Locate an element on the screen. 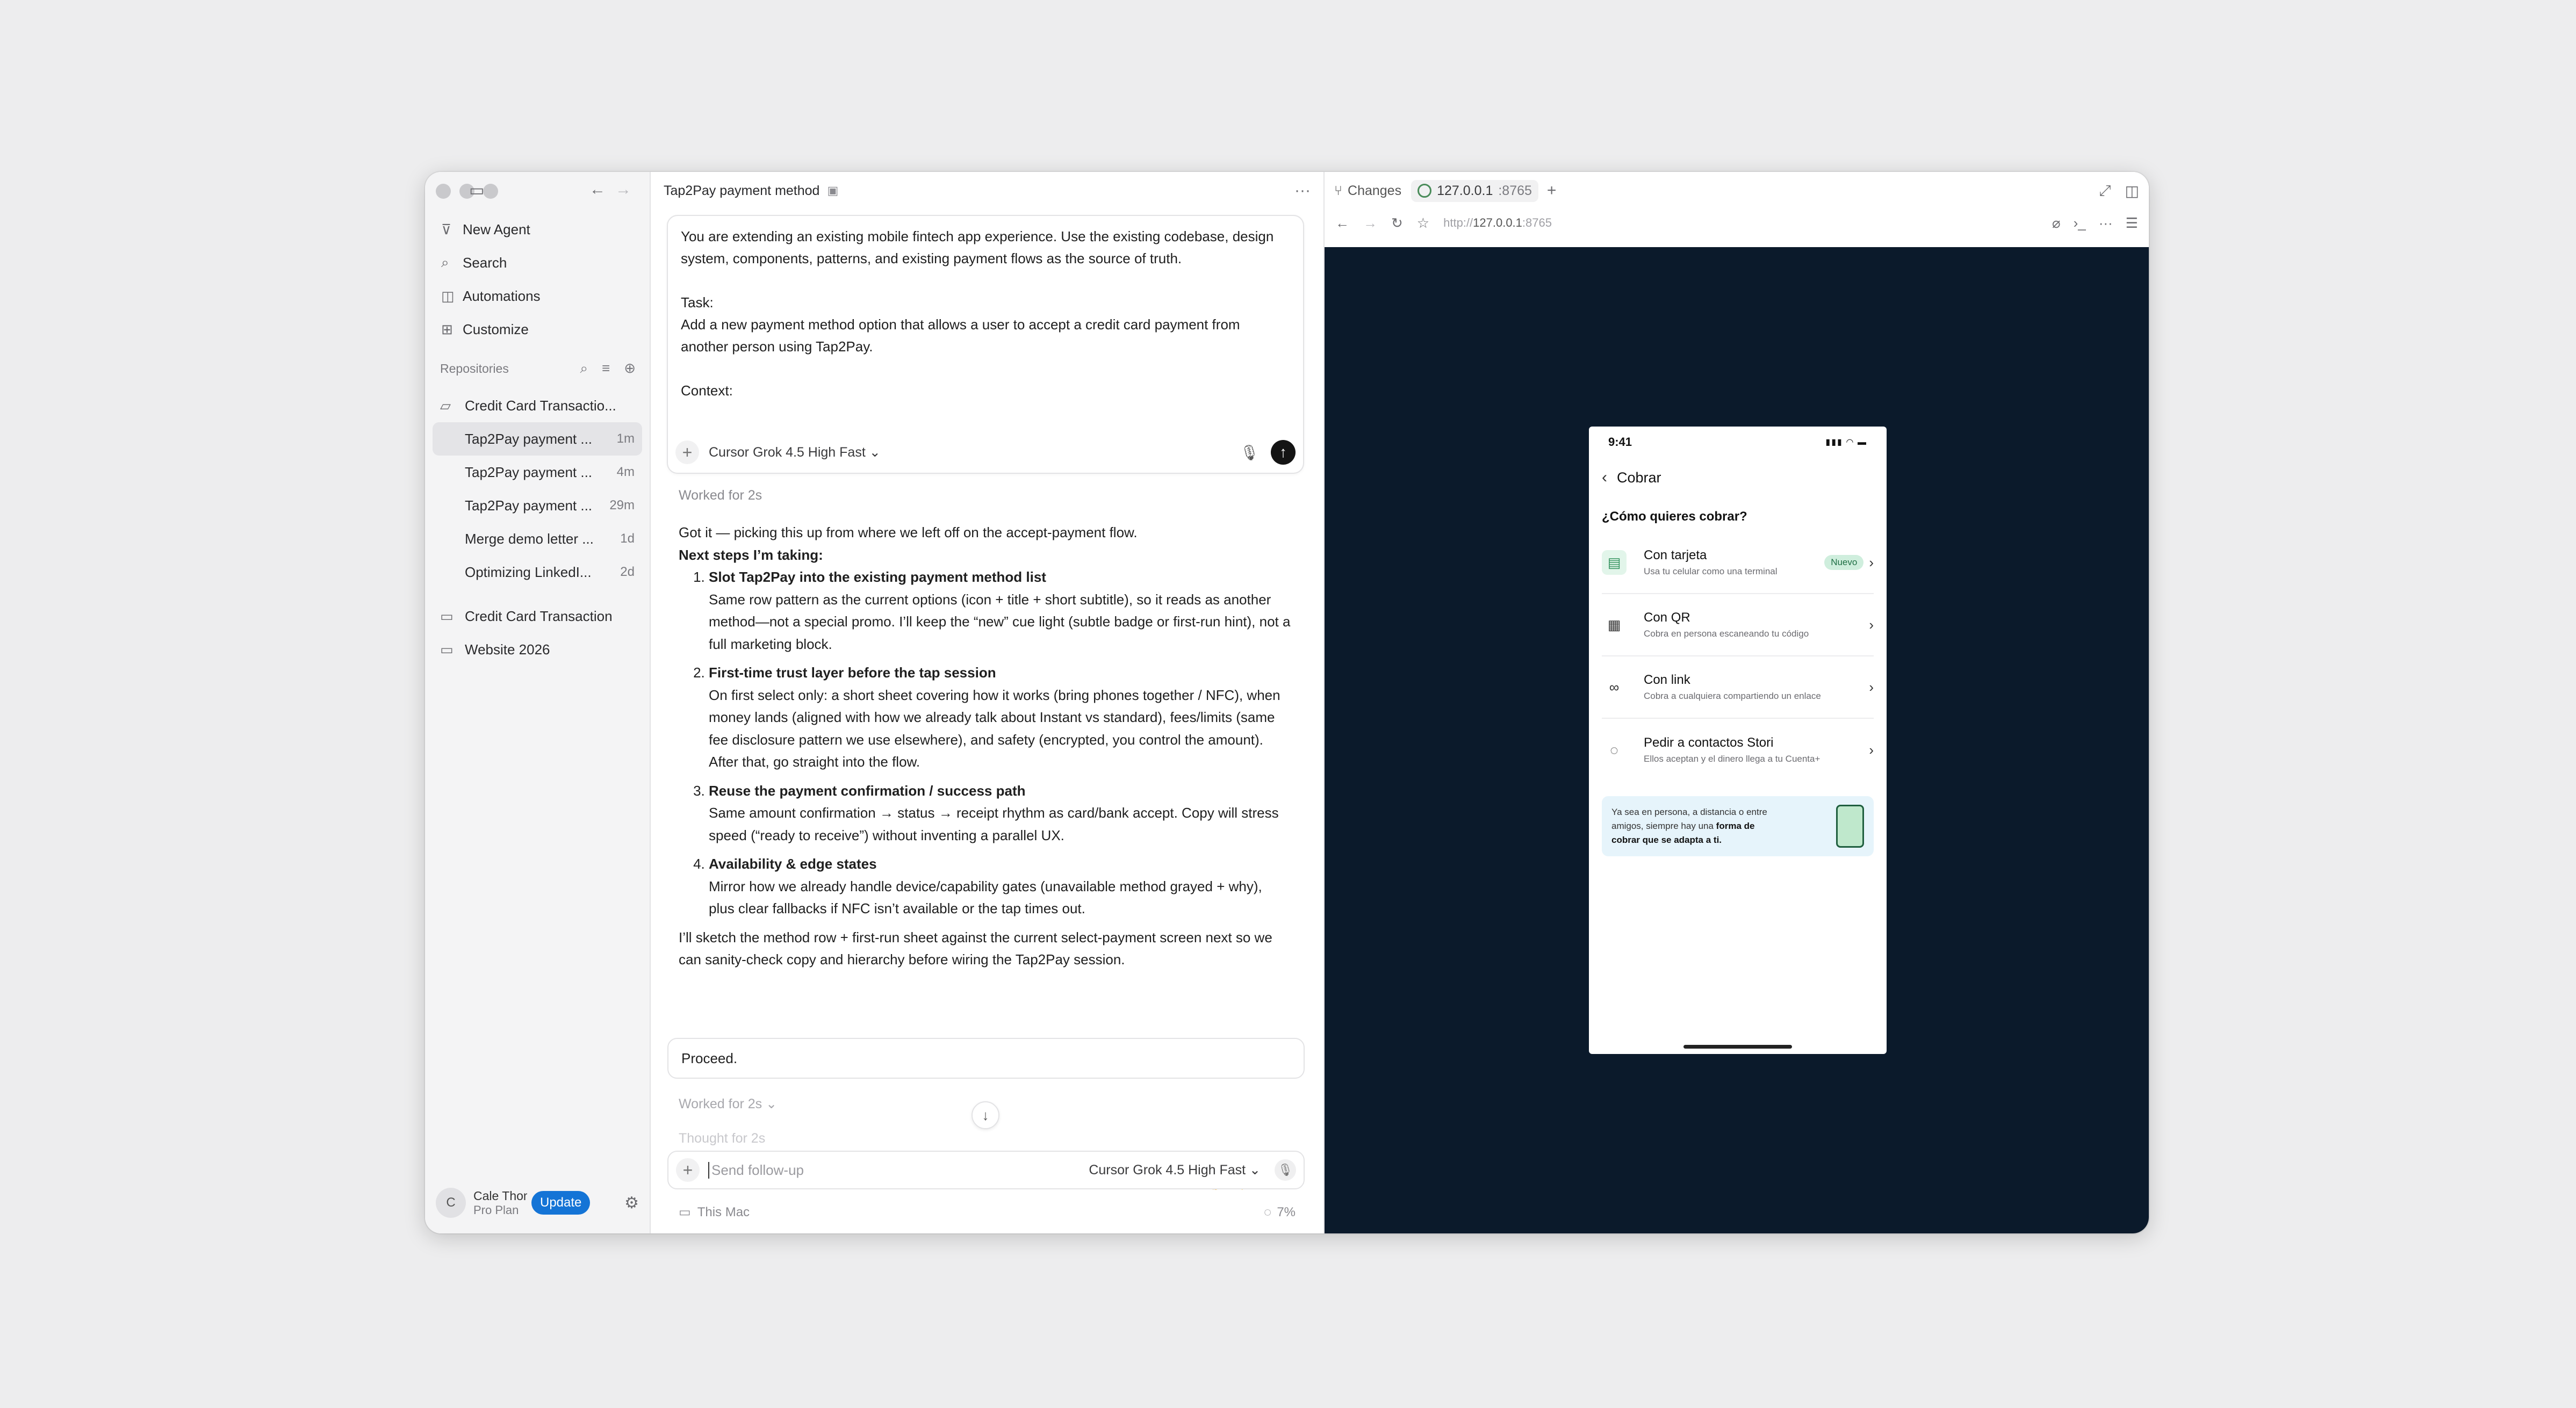 Image resolution: width=2576 pixels, height=1408 pixels. panel-toggle-icon: ◫ is located at coordinates (2132, 191).